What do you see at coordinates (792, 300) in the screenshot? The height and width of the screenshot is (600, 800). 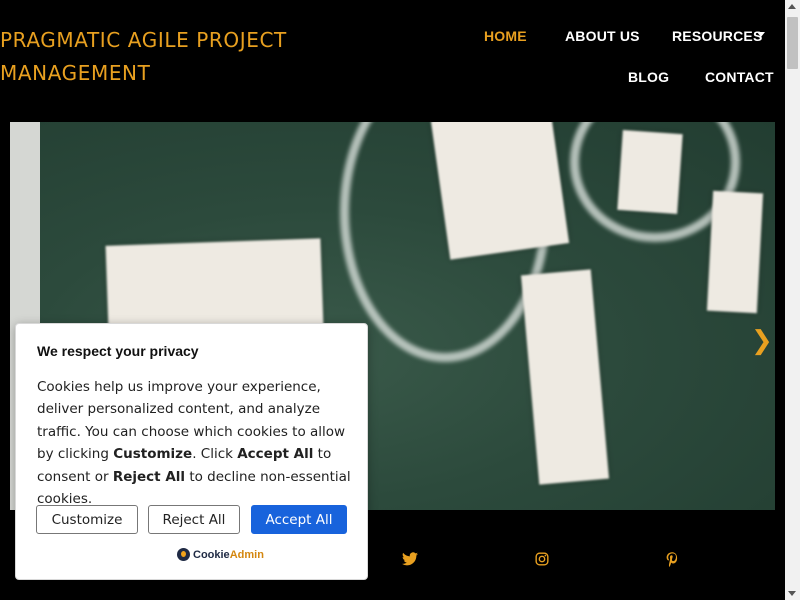 I see `page-scrollbar` at bounding box center [792, 300].